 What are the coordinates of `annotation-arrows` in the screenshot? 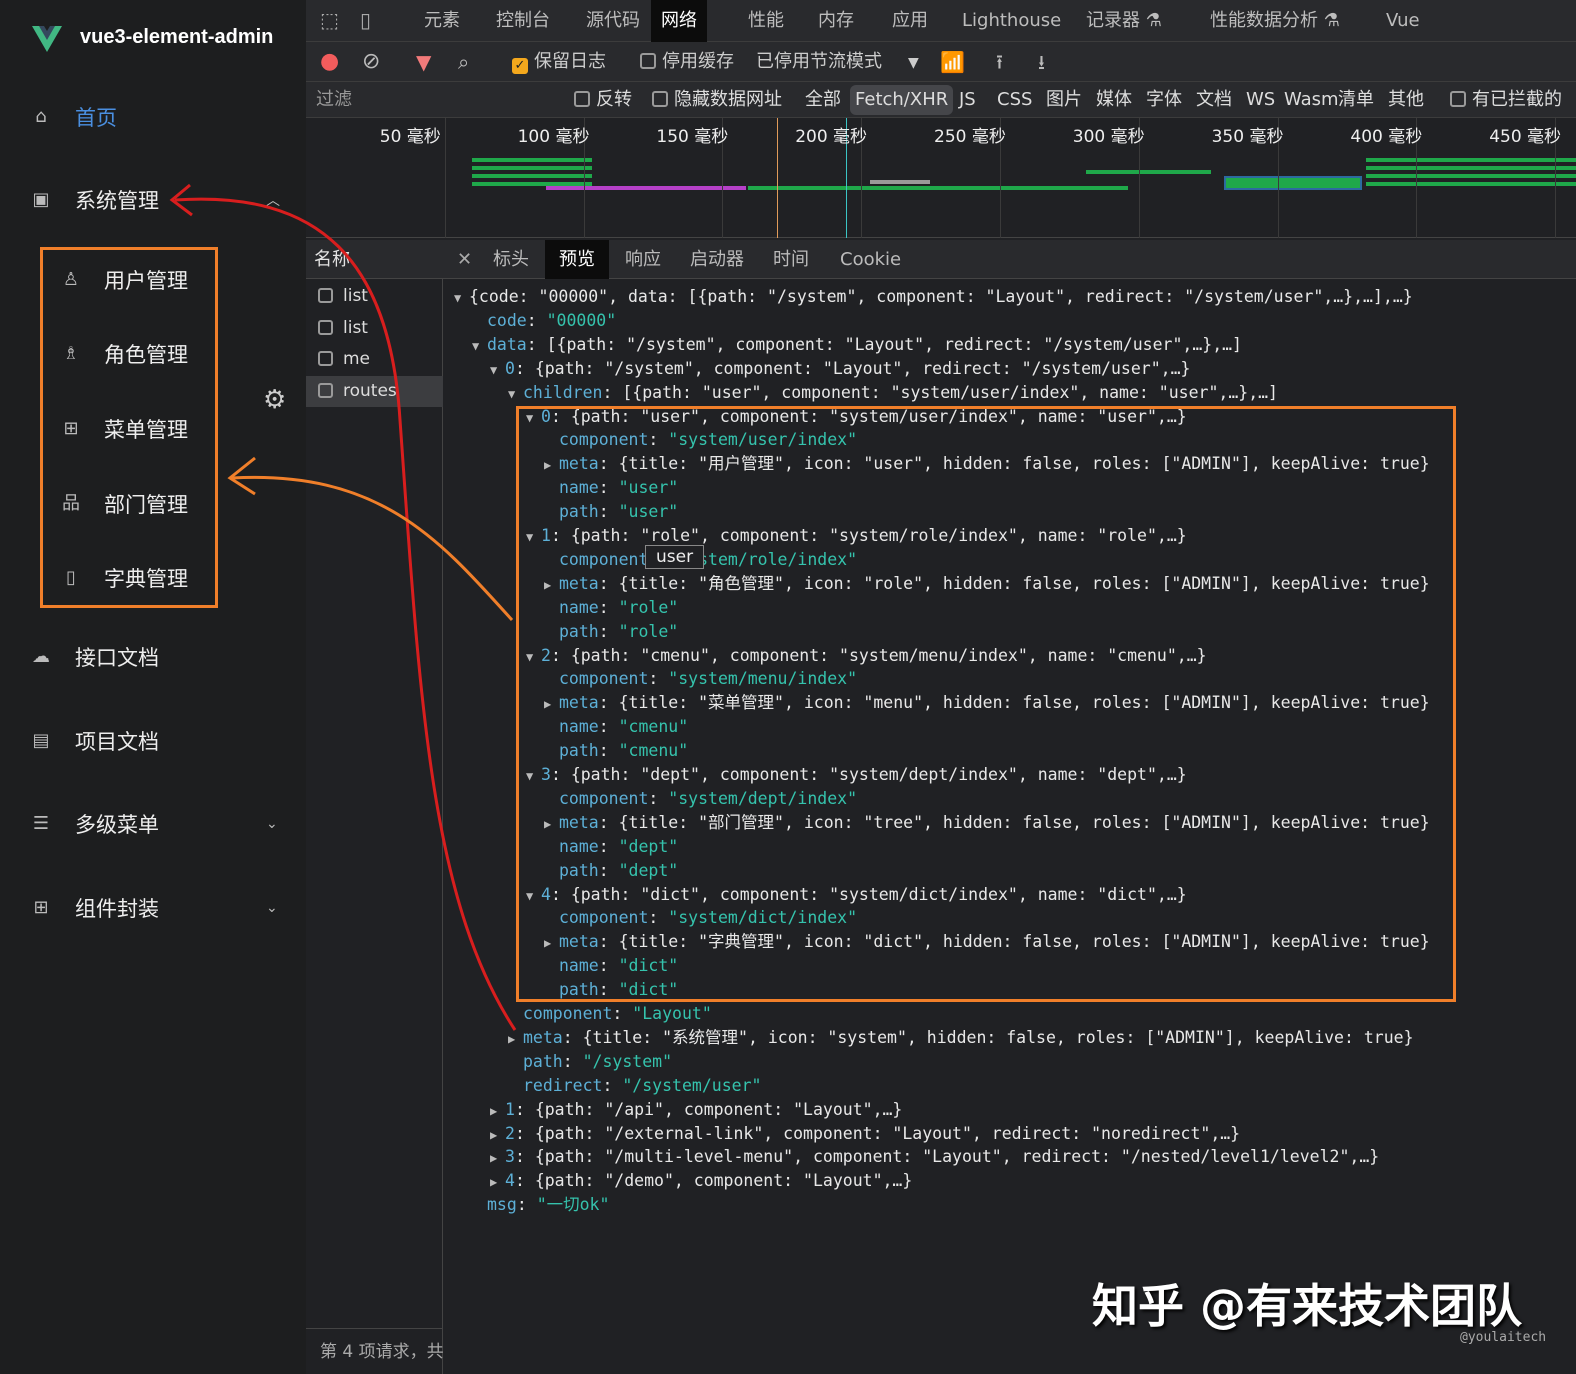 It's located at (343, 607).